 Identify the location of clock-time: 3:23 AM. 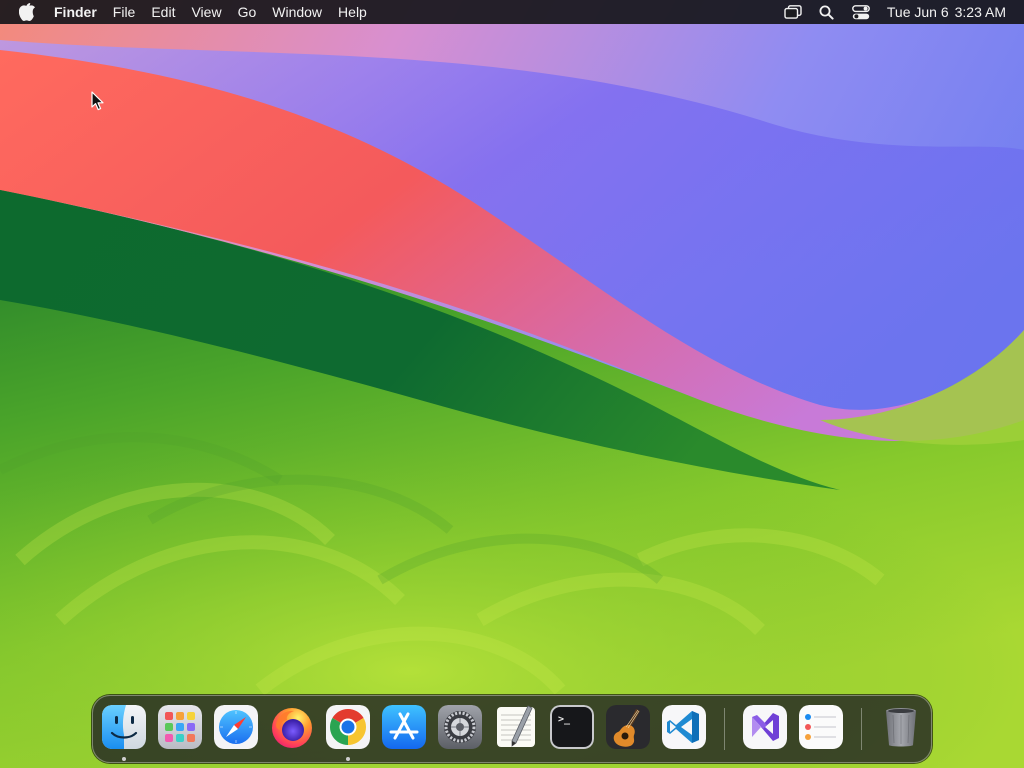
(980, 12).